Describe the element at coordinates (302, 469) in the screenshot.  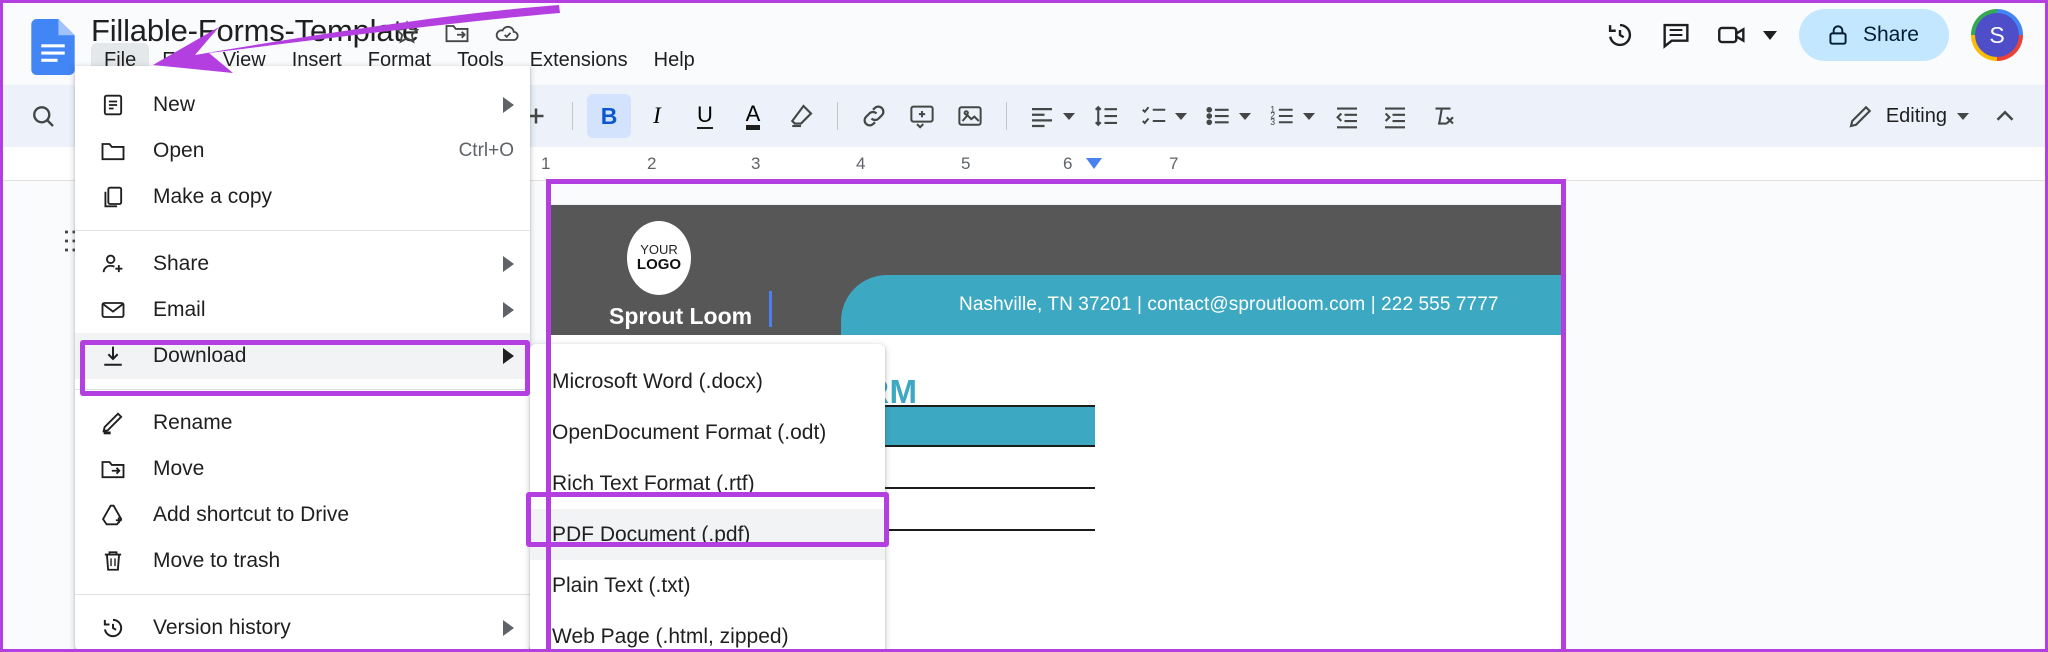
I see `file-menu-item-move: Move` at that location.